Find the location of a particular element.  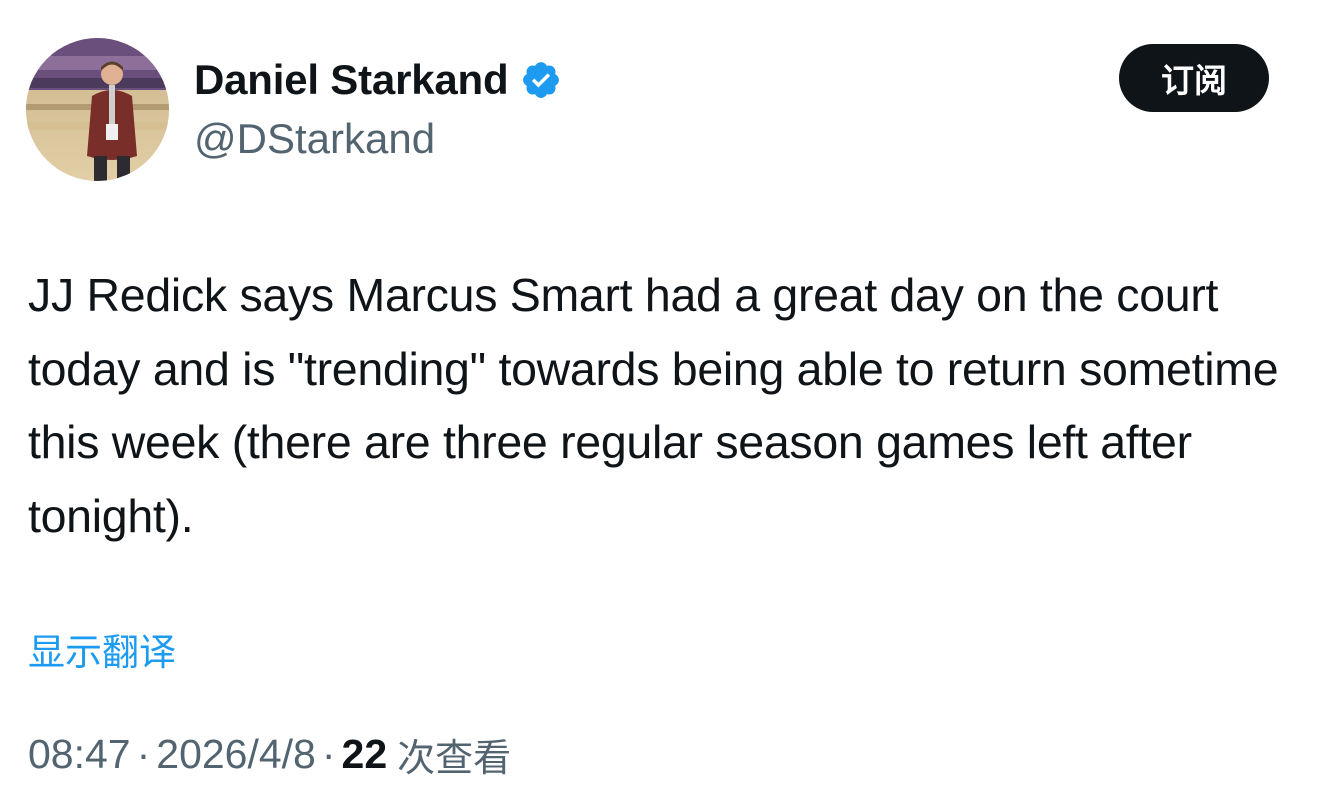

views-label: 次查看 is located at coordinates (454, 757).